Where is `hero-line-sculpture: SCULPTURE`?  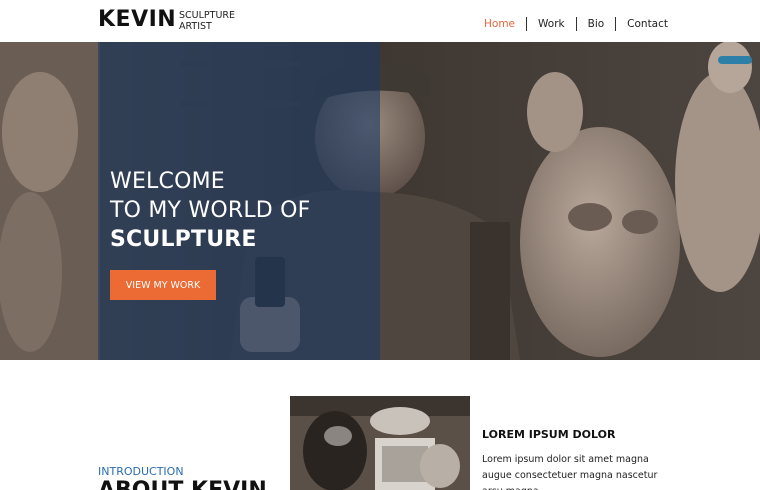 hero-line-sculpture: SCULPTURE is located at coordinates (183, 239).